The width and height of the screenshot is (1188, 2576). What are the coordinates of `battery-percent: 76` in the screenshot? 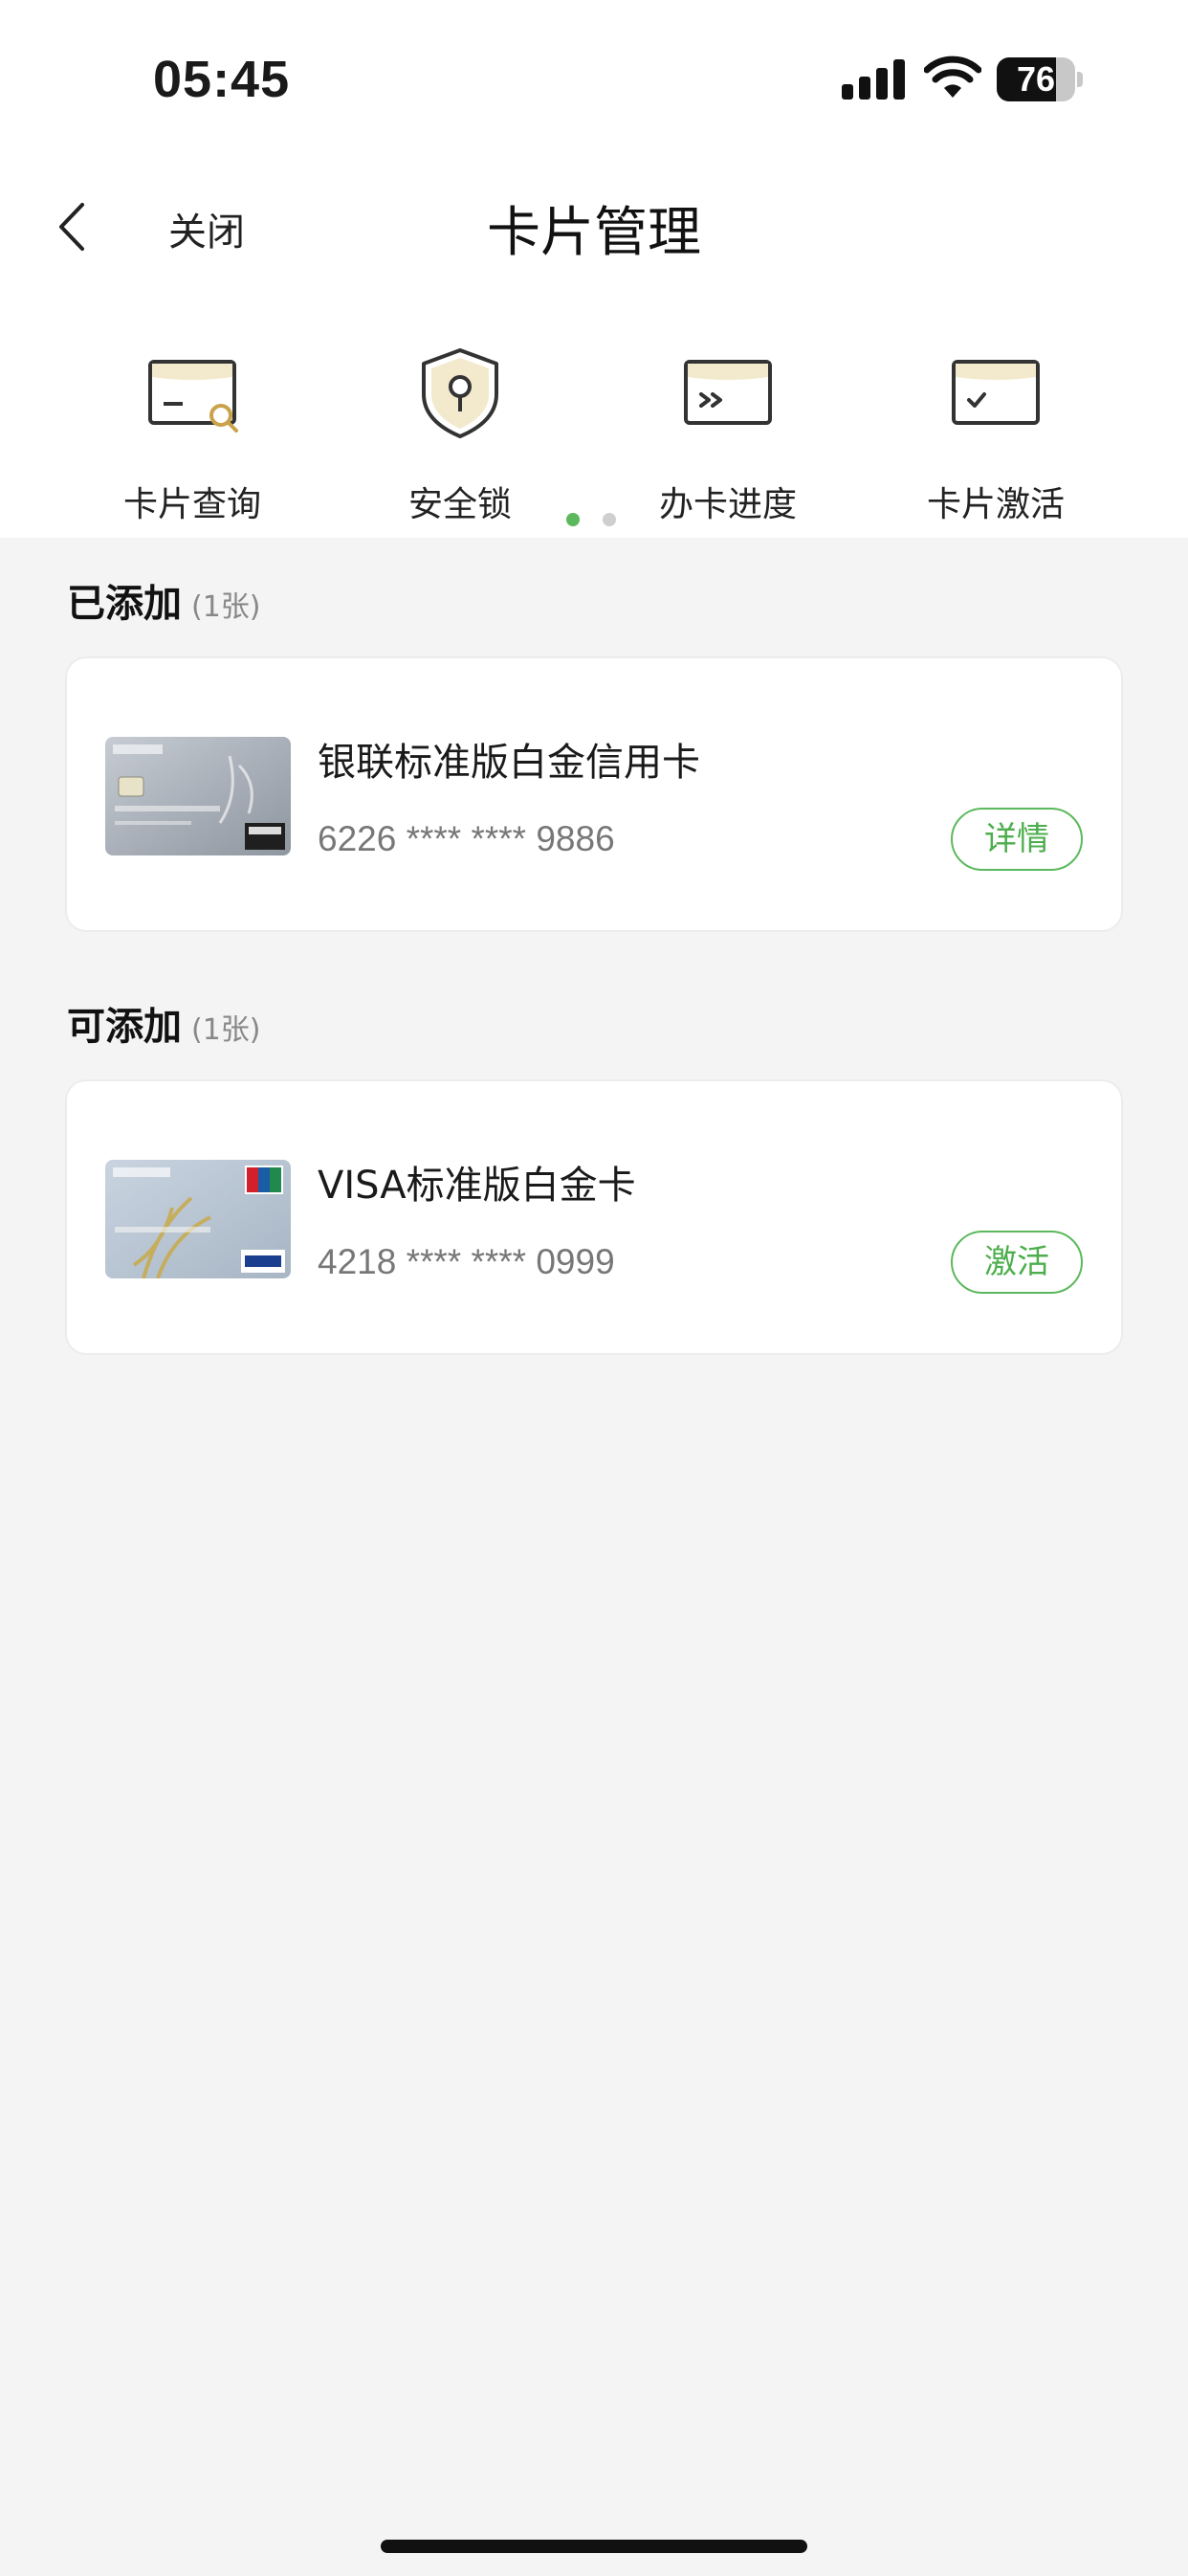 It's located at (1036, 79).